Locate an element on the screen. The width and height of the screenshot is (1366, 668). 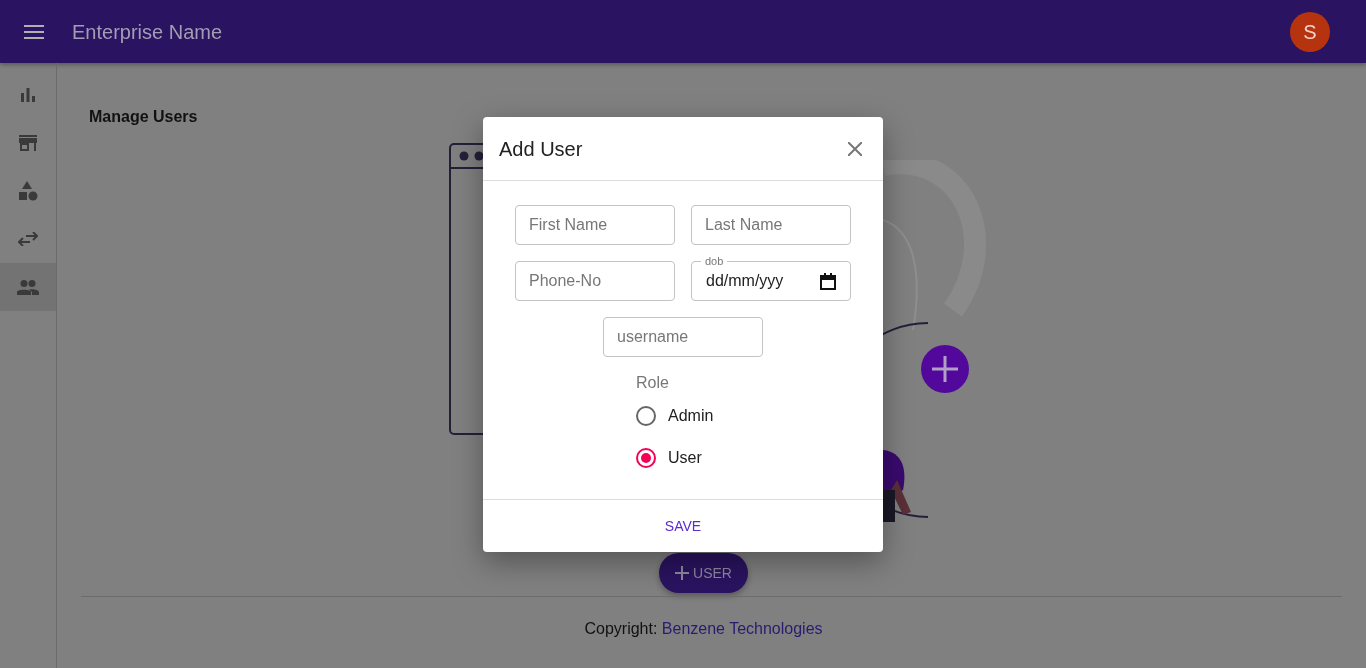
store-icon is located at coordinates (28, 143).